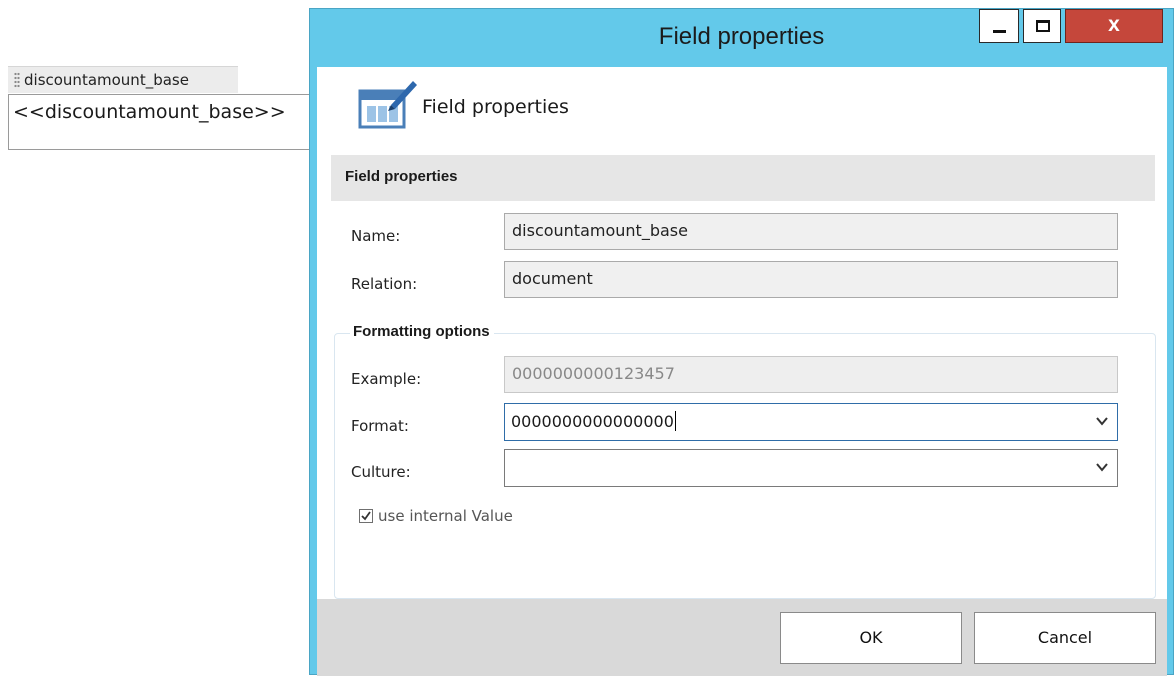 This screenshot has height=676, width=1174. I want to click on format-combobox: 0000000000000000, so click(811, 422).